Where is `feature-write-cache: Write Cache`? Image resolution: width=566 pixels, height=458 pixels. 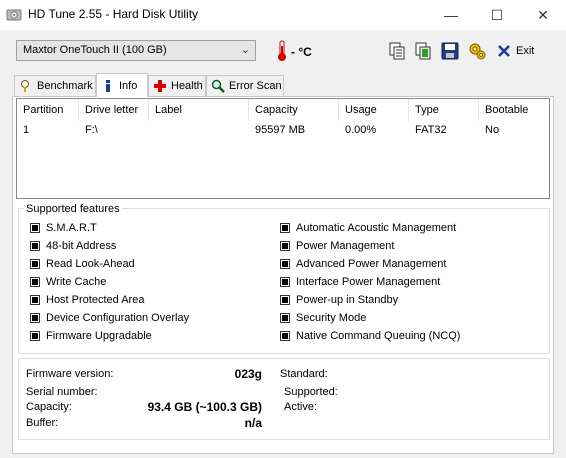
feature-write-cache: Write Cache is located at coordinates (150, 282).